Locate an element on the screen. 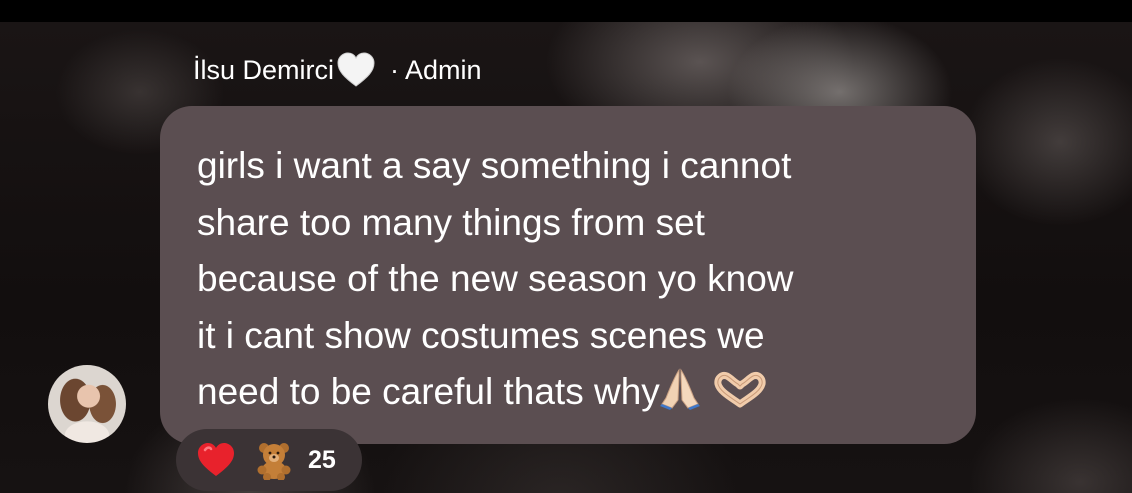 This screenshot has width=1132, height=493. sender-name: İlsu Demirci is located at coordinates (263, 70).